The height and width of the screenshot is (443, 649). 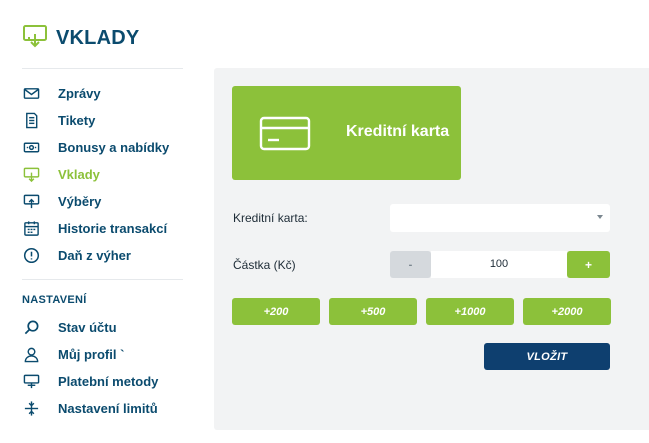 I want to click on sidebar-item-label: Zprávy, so click(x=79, y=93).